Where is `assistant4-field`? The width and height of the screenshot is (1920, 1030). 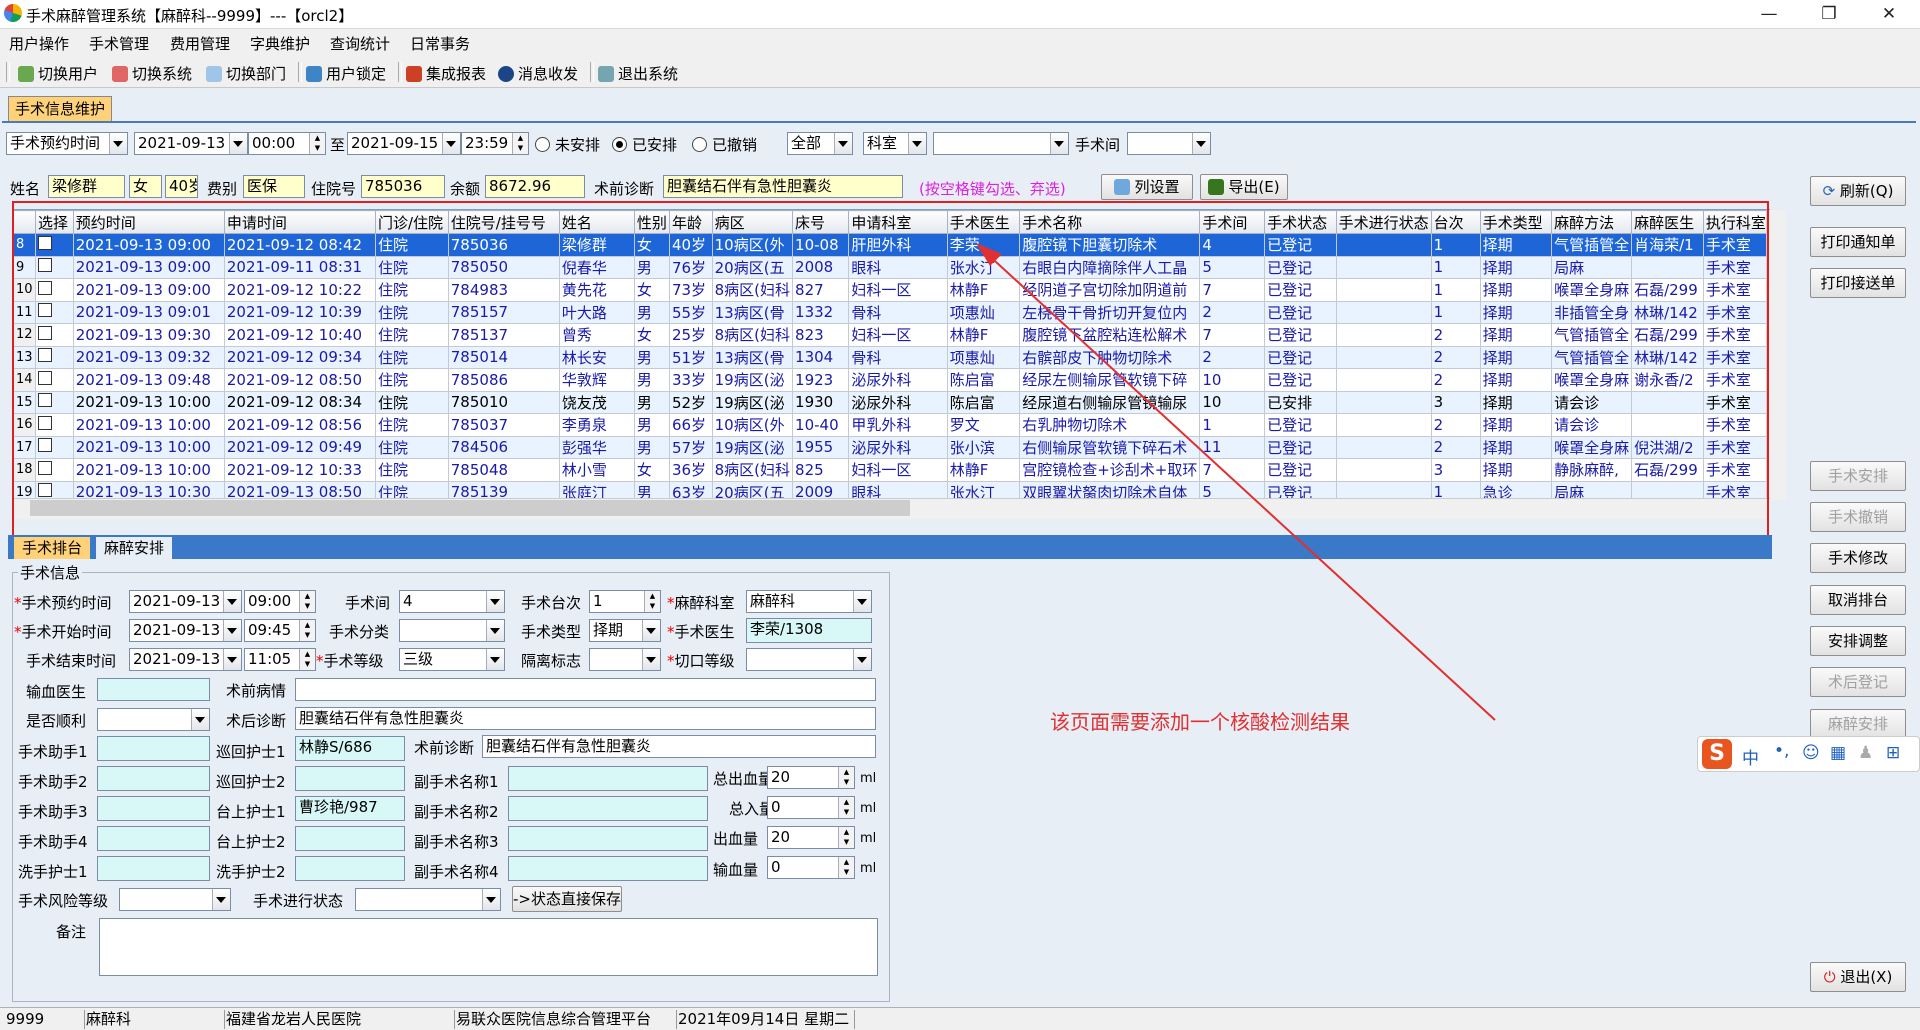
assistant4-field is located at coordinates (153, 838).